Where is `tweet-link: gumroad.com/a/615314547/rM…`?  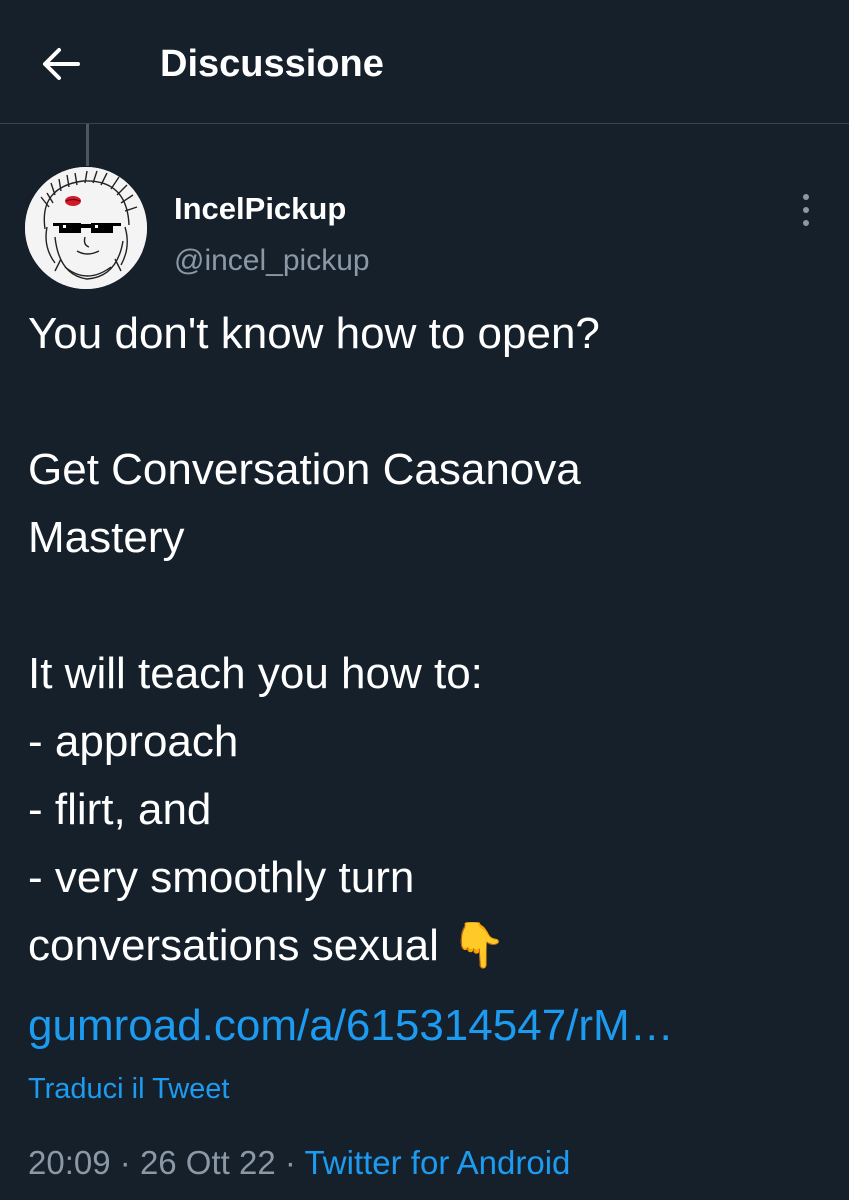 tweet-link: gumroad.com/a/615314547/rM… is located at coordinates (351, 1026).